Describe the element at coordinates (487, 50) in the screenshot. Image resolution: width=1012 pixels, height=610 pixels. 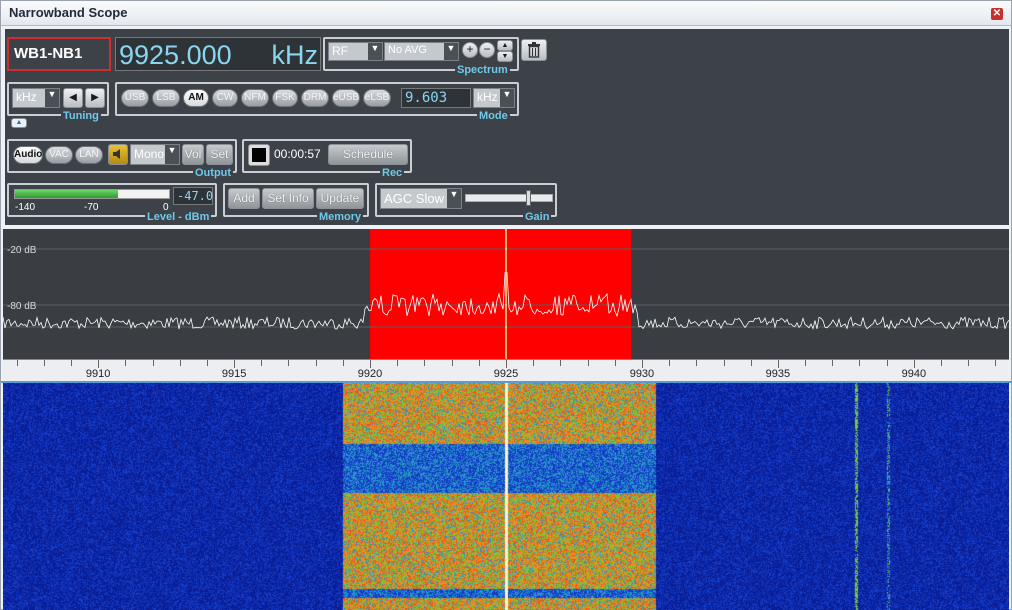
I see `zoom-out-icon: −` at that location.